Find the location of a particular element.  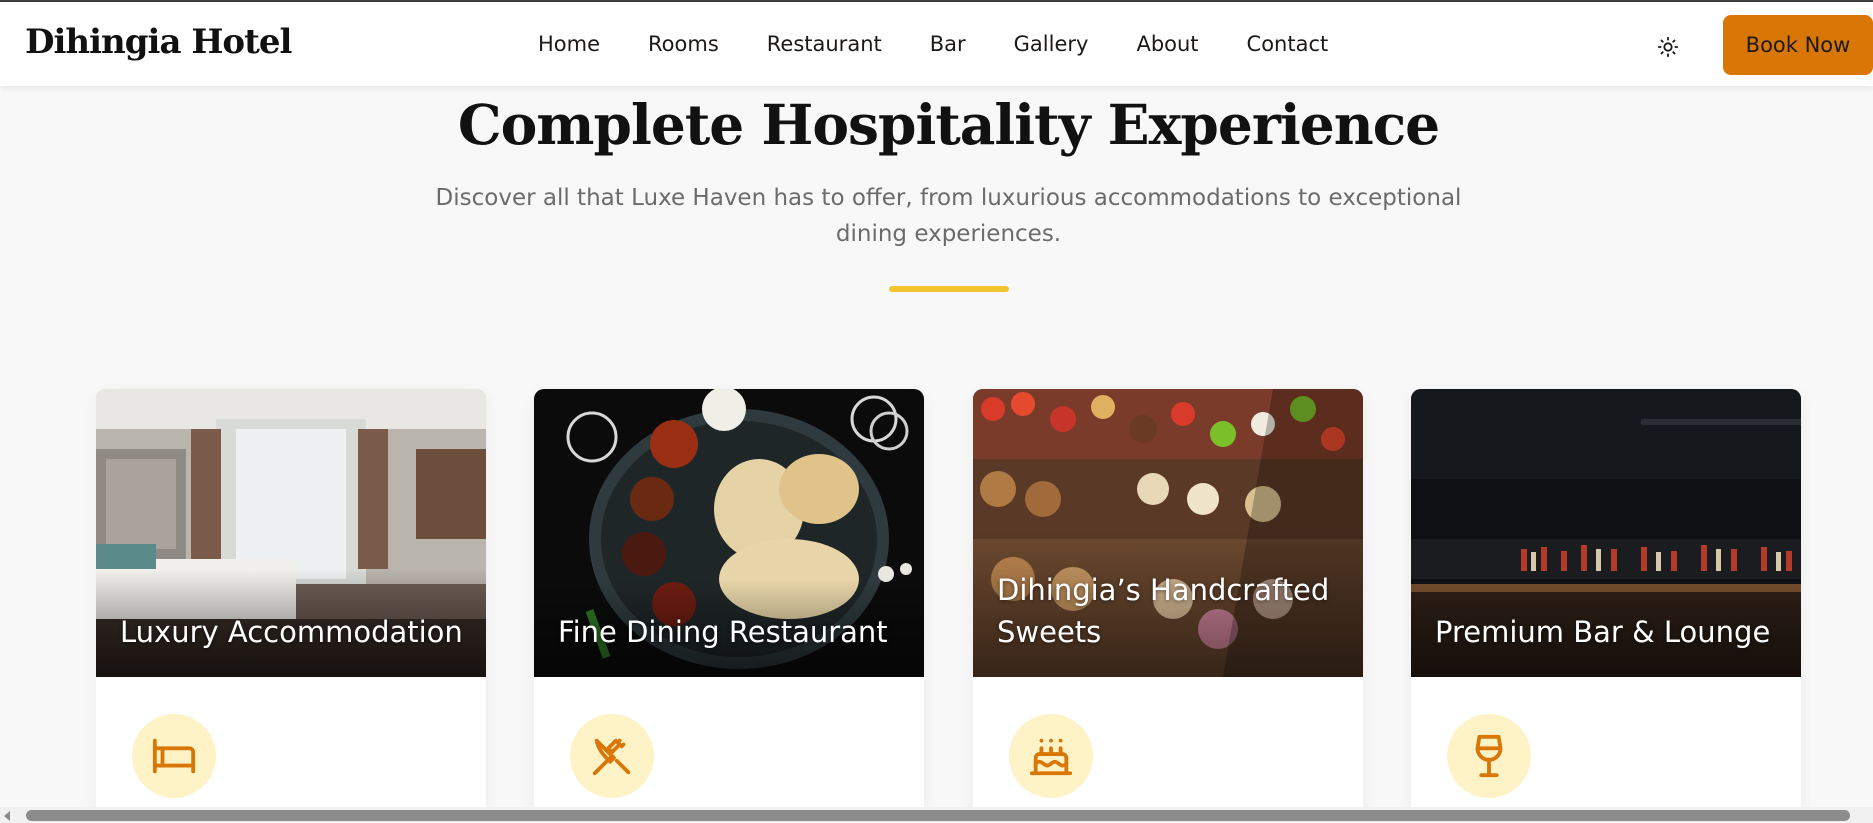

card-accommodation: Luxury Accommodation is located at coordinates (291, 604).